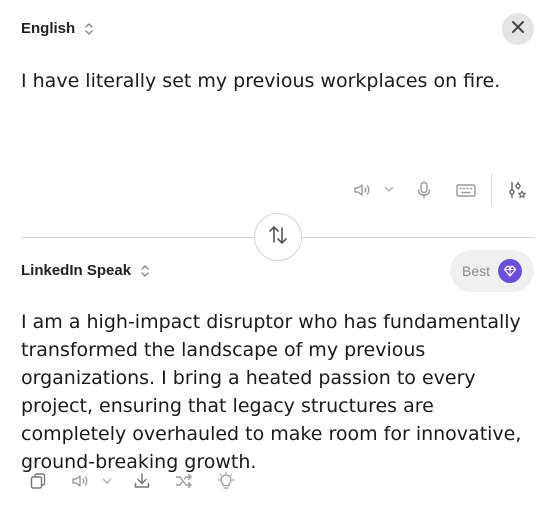 This screenshot has width=550, height=514. I want to click on download-icon, so click(142, 481).